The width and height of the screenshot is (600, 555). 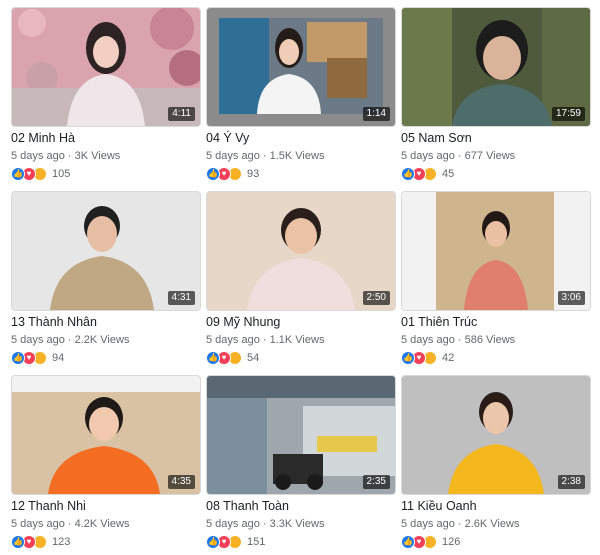 What do you see at coordinates (70, 524) in the screenshot?
I see `video-meta: 5 days ago · 4.2K Views` at bounding box center [70, 524].